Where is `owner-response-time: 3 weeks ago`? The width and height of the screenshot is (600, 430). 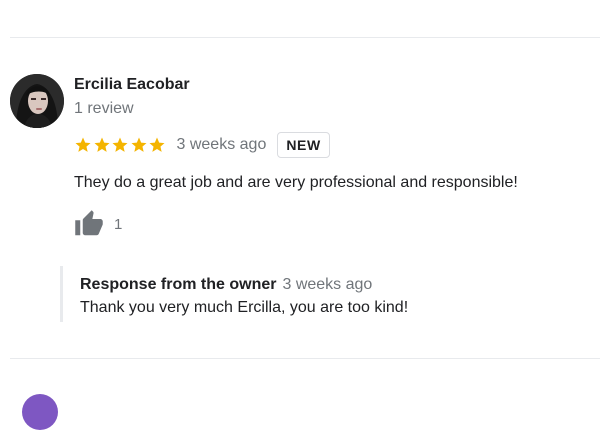 owner-response-time: 3 weeks ago is located at coordinates (327, 284).